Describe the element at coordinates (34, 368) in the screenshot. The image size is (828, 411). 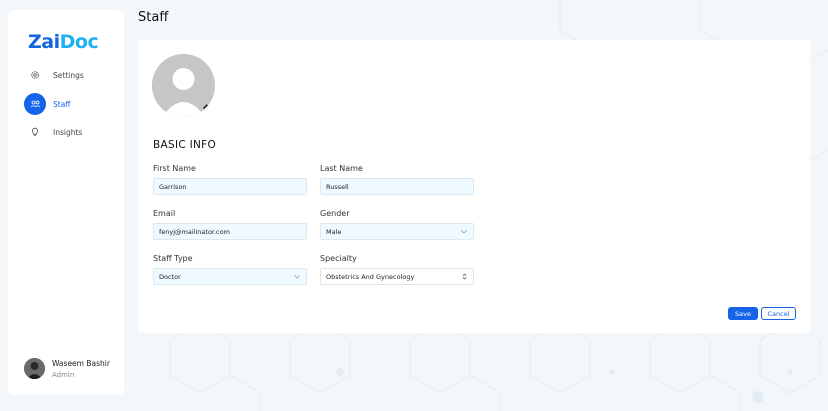
I see `avatar` at that location.